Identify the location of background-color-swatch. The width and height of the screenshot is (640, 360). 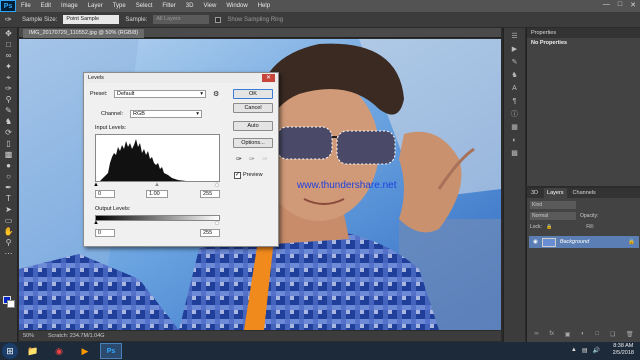
(11, 304).